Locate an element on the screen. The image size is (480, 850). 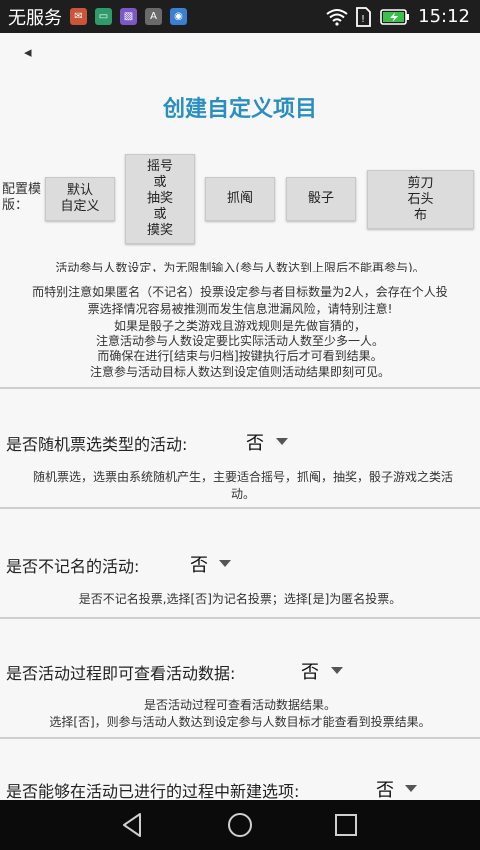
description-line: 选择[否]，则参与活动人数达到设定参与人数目标才能查看到投票结果。 is located at coordinates (240, 722).